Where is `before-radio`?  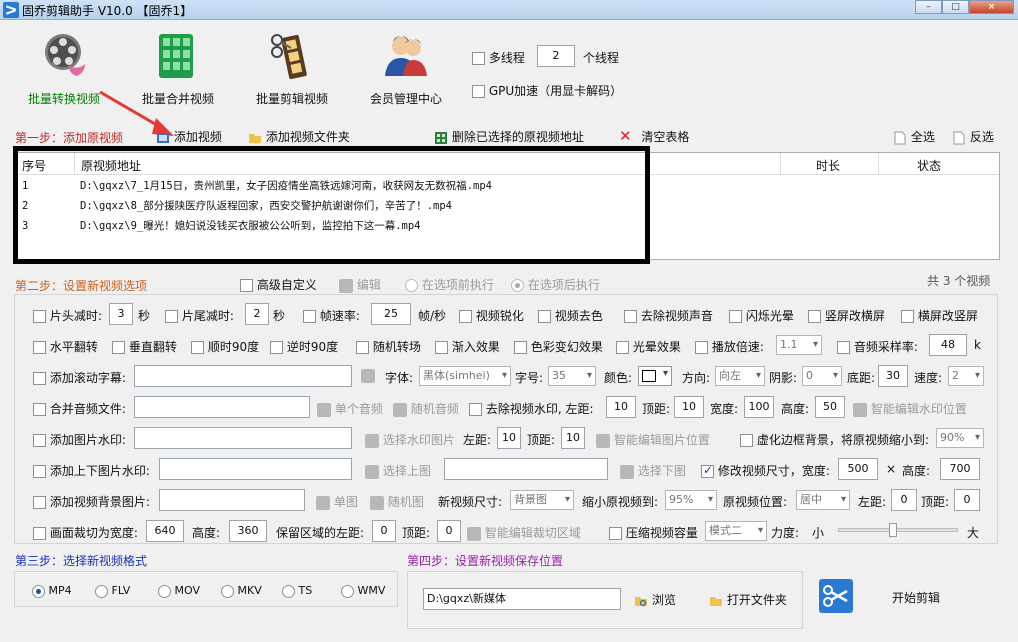 before-radio is located at coordinates (411, 285).